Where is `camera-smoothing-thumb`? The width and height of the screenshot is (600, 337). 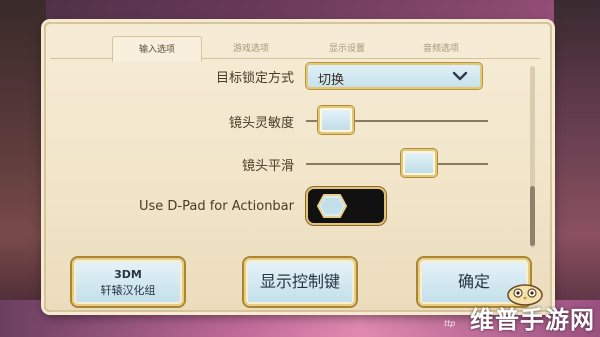
camera-smoothing-thumb is located at coordinates (418, 163).